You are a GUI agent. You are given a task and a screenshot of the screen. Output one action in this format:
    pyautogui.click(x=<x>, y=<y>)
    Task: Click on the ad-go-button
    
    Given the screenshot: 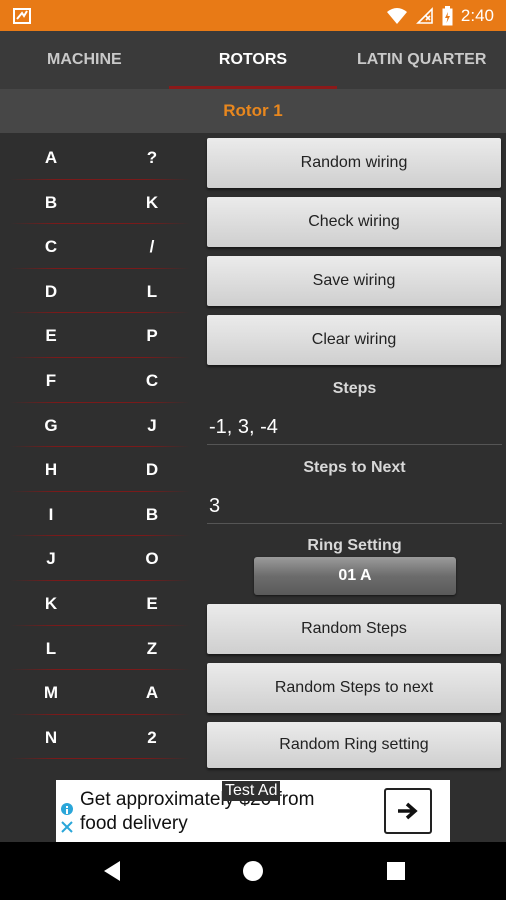 What is the action you would take?
    pyautogui.click(x=408, y=811)
    